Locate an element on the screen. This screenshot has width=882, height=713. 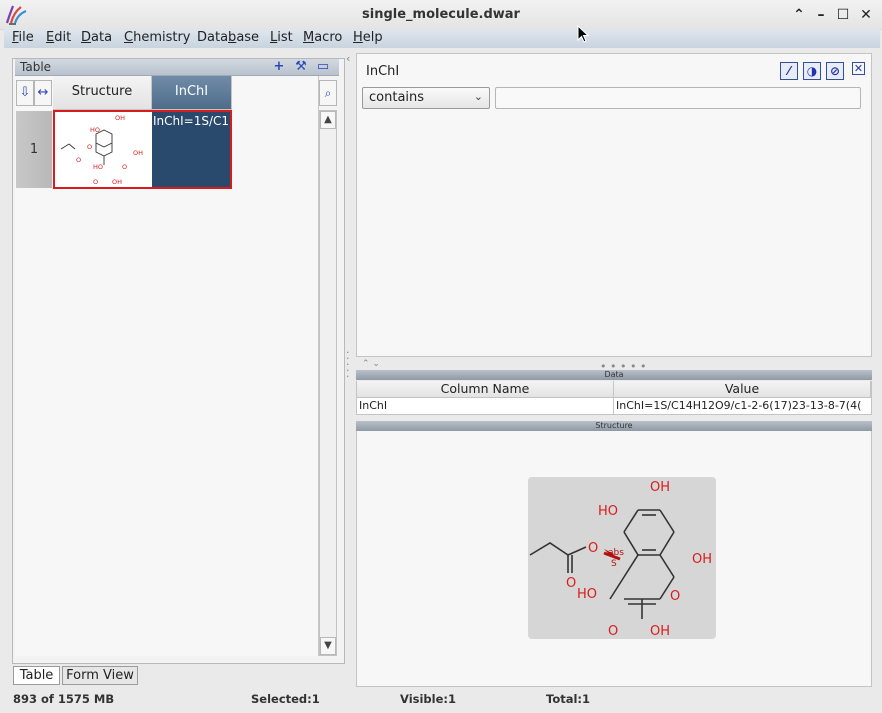
label-o-acid: O is located at coordinates (613, 631).